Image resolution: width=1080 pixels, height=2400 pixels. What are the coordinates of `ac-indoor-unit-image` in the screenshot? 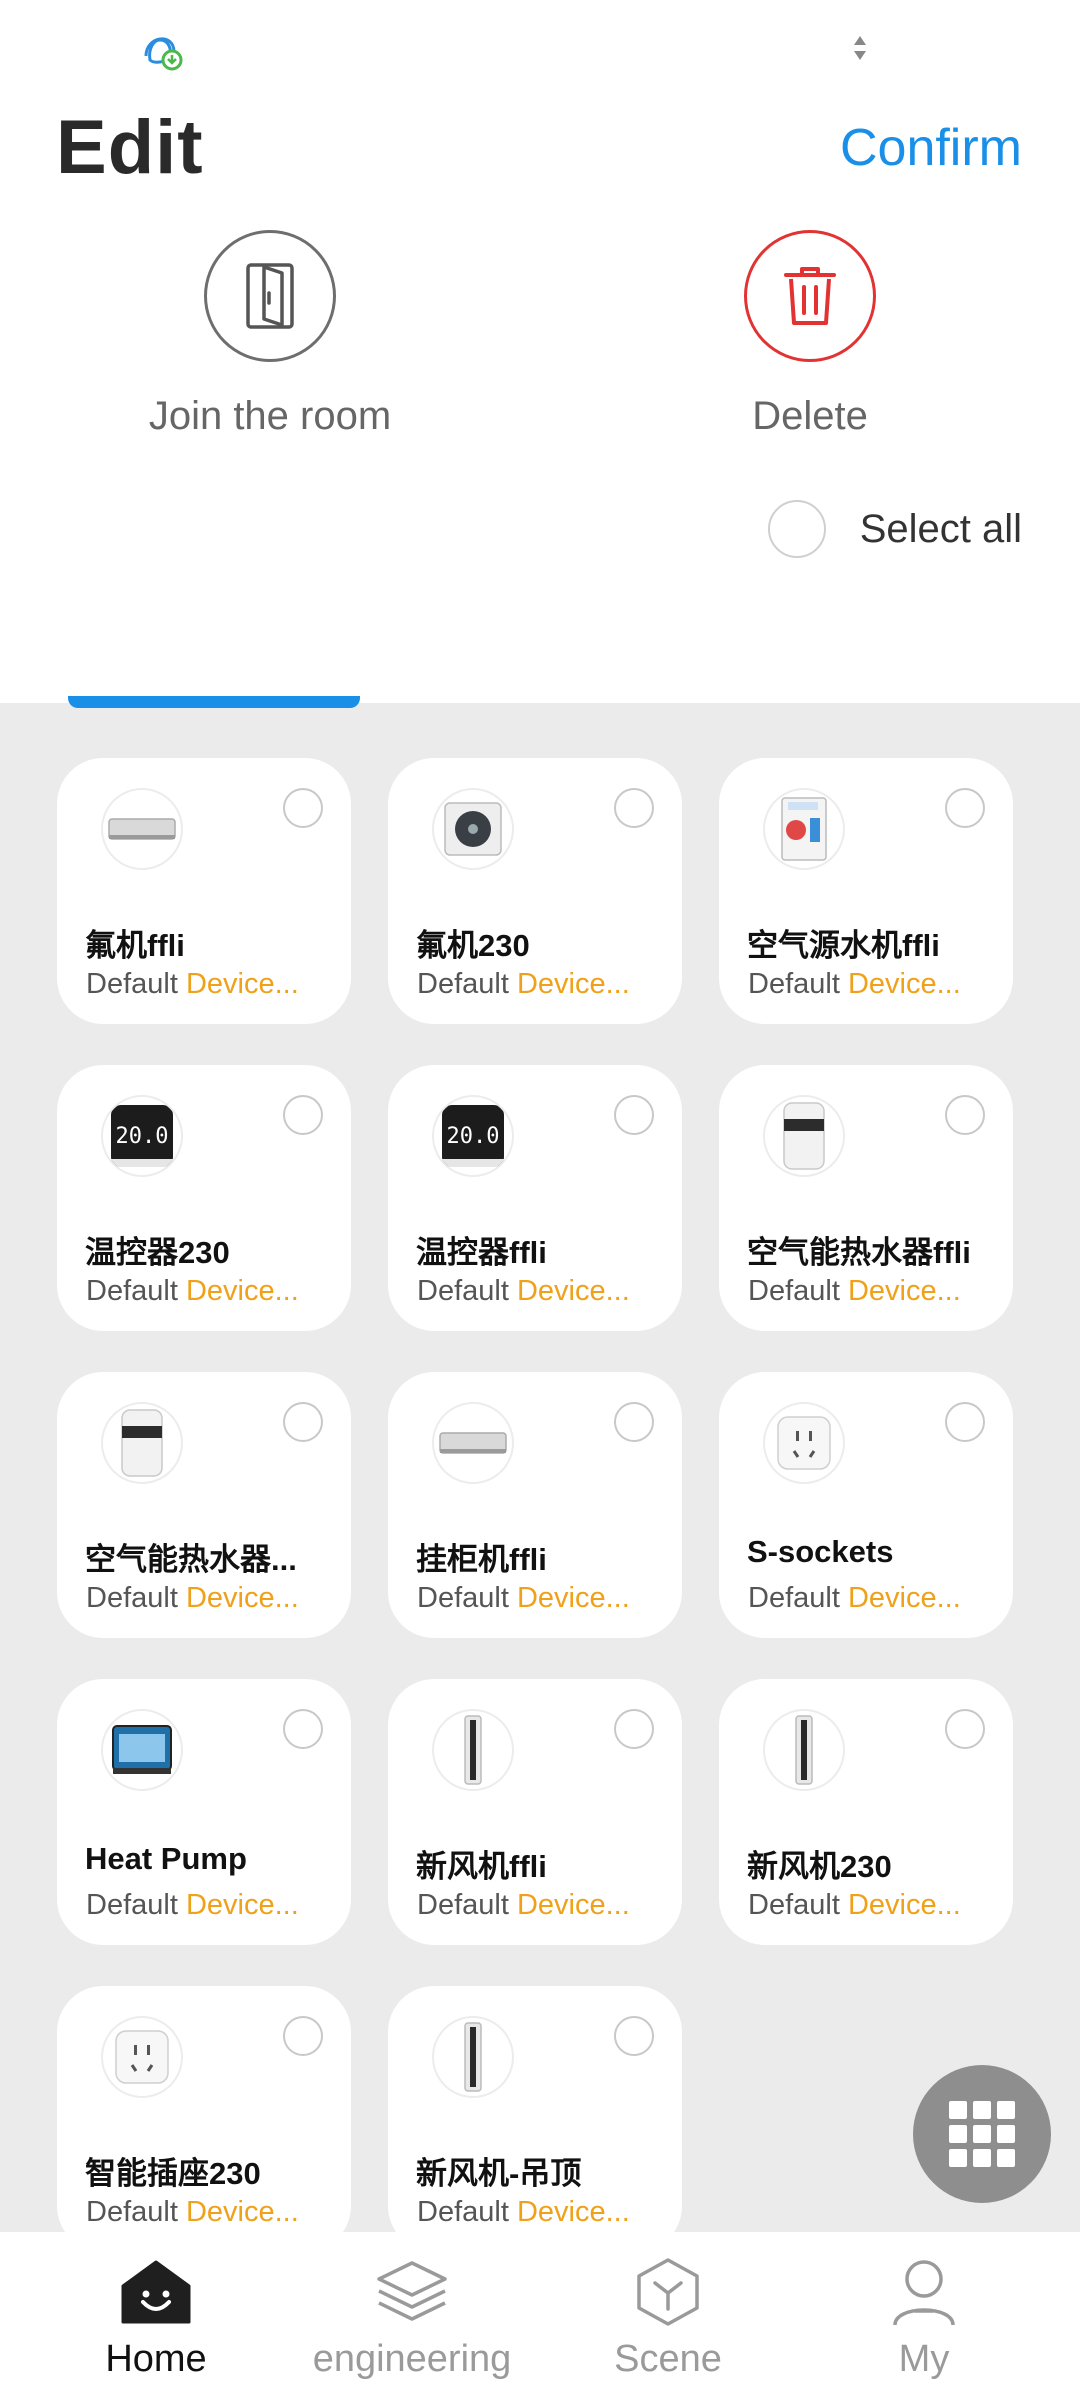 It's located at (473, 1443).